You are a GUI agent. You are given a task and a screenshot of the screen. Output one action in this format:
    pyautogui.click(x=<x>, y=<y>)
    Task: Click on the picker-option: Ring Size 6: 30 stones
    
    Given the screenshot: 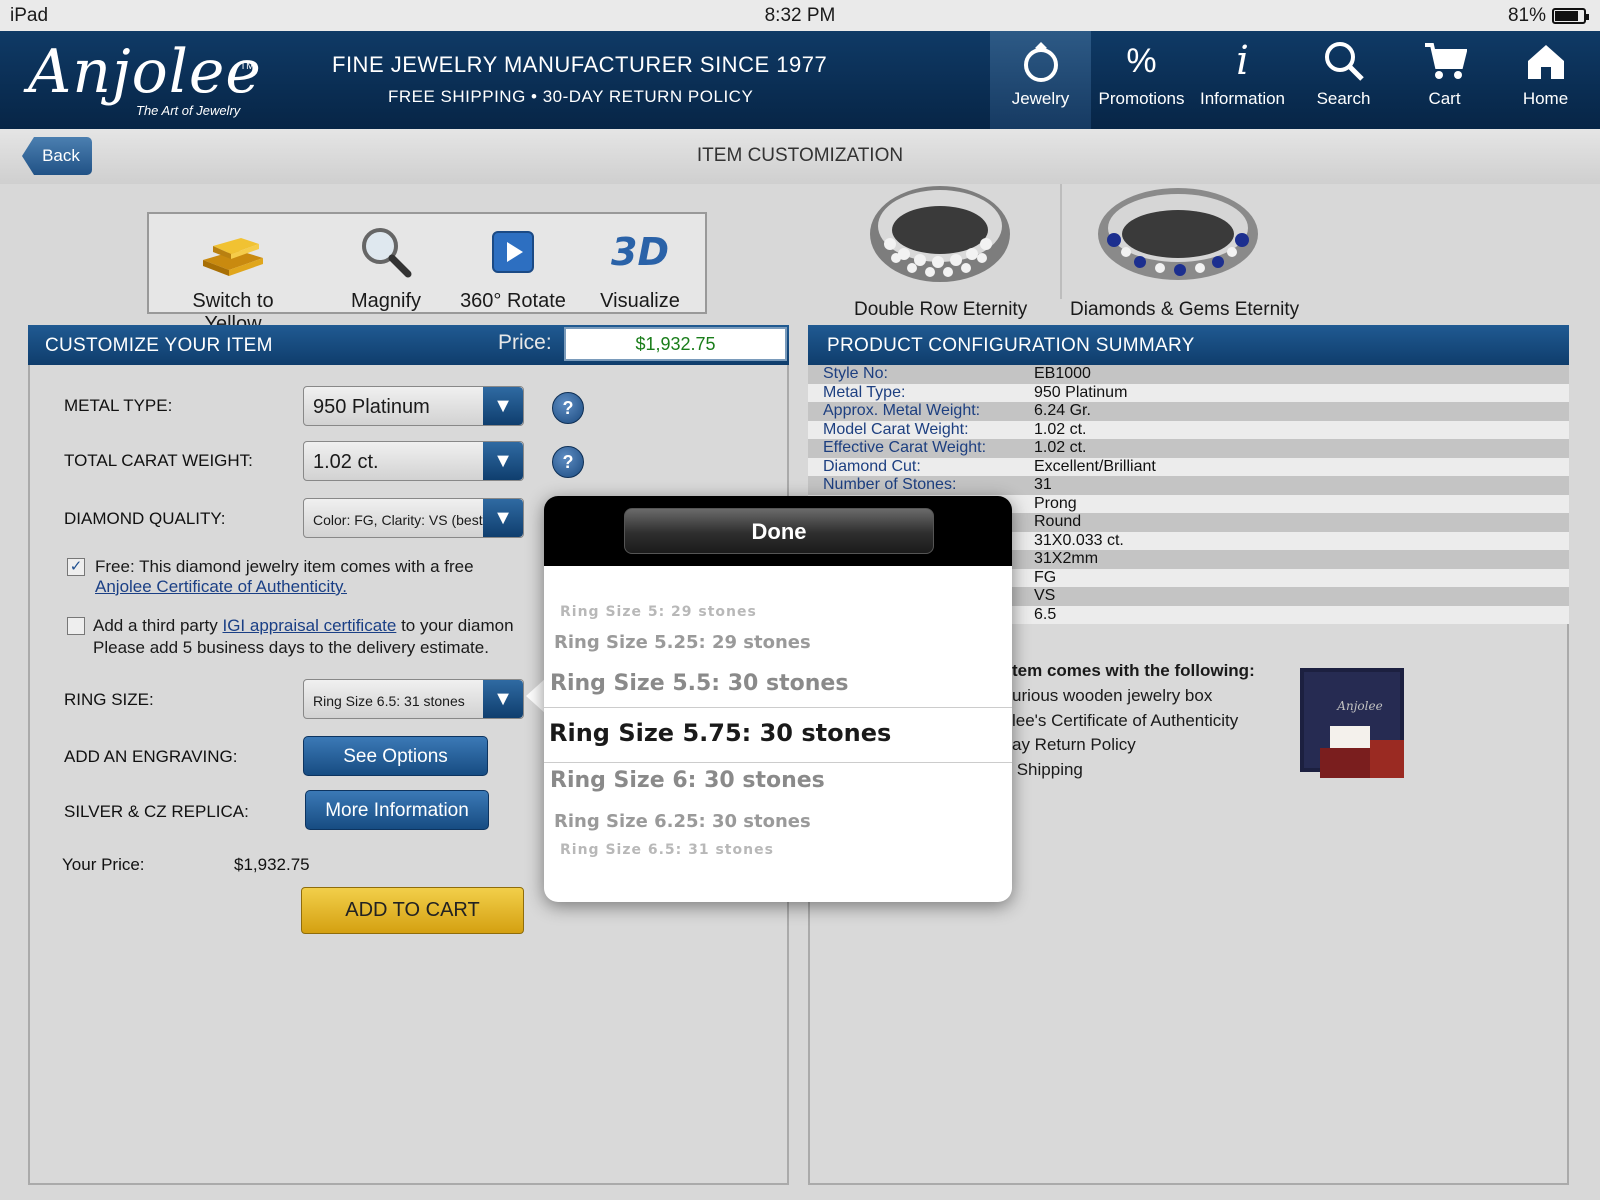 What is the action you would take?
    pyautogui.click(x=781, y=780)
    